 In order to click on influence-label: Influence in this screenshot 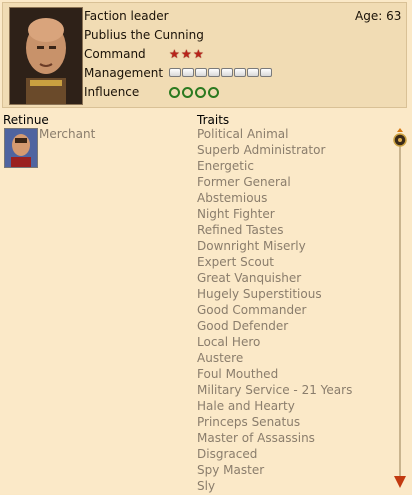, I will do `click(112, 92)`.